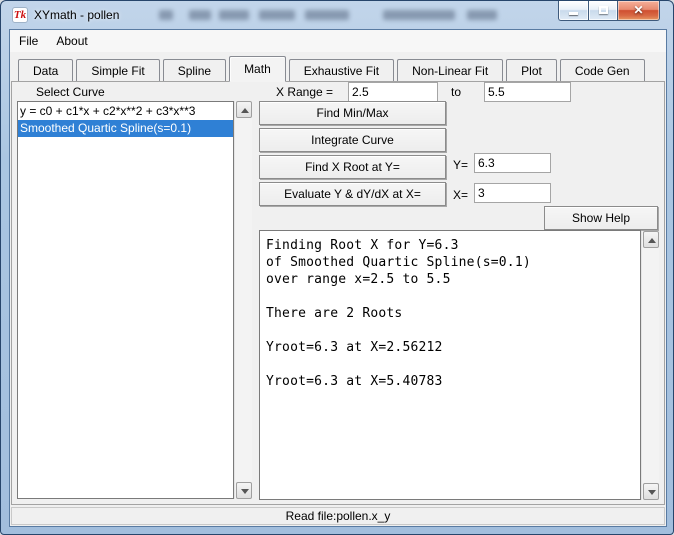  Describe the element at coordinates (602, 70) in the screenshot. I see `tab-code-gen: Code Gen` at that location.